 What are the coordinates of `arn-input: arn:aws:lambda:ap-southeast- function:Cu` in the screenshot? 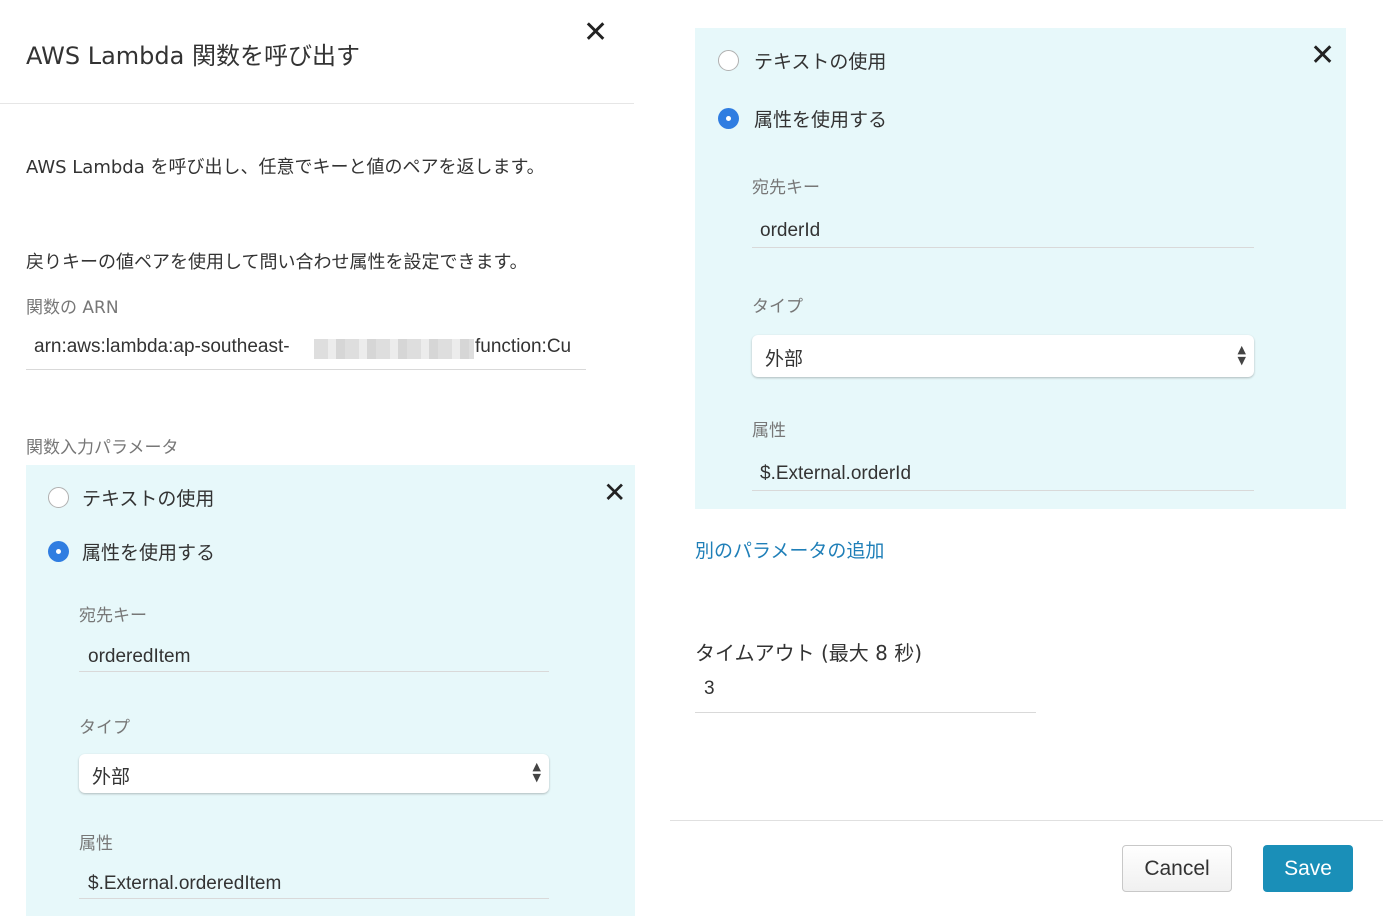 It's located at (306, 351).